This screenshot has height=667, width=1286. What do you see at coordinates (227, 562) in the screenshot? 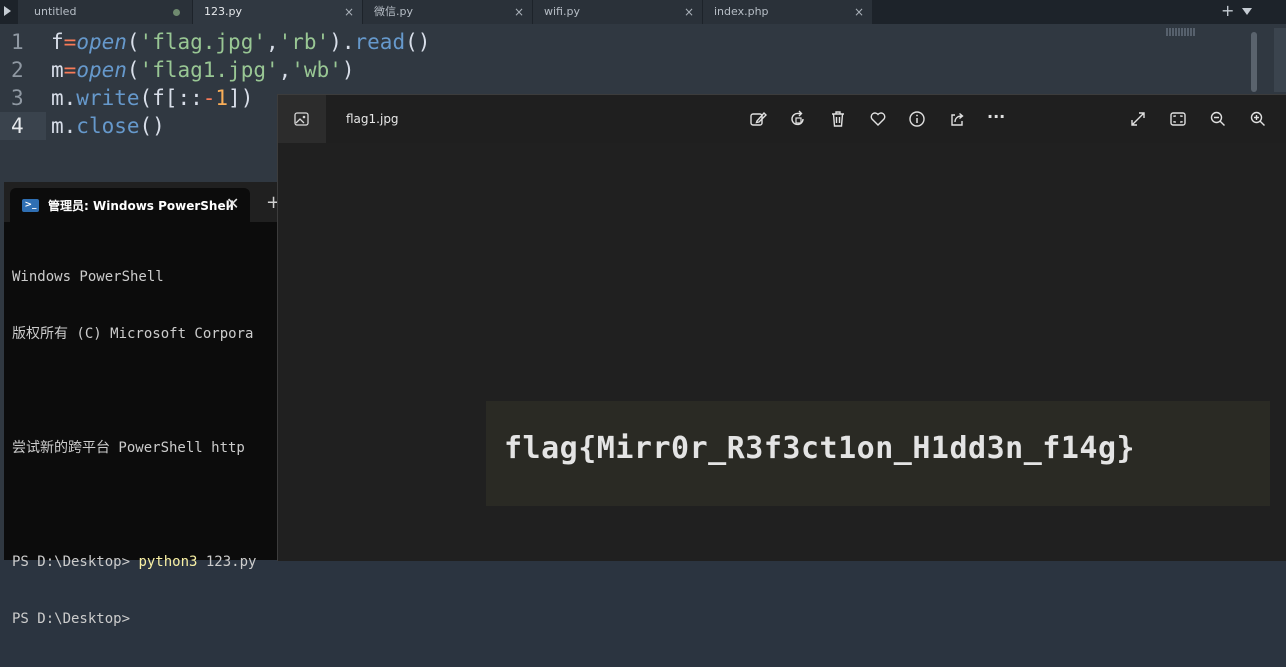
I see `command-argument: 123.py` at bounding box center [227, 562].